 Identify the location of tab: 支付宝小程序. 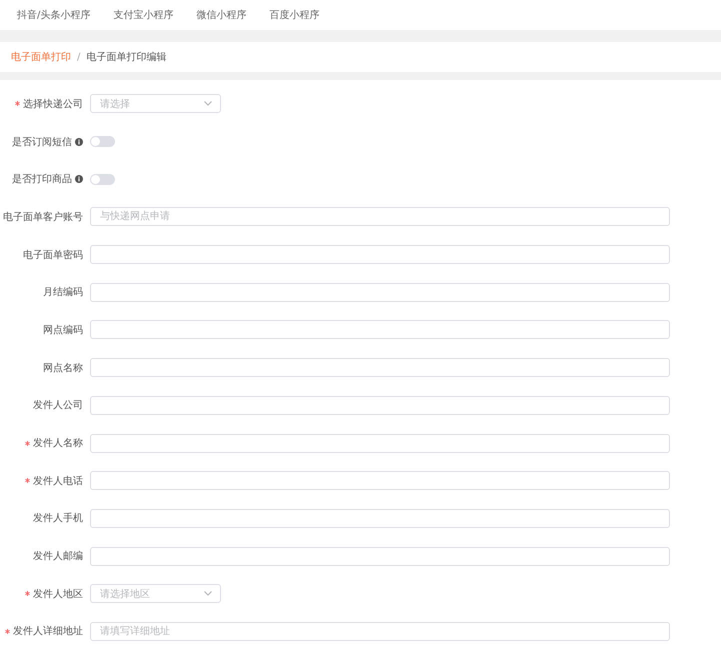
(143, 15).